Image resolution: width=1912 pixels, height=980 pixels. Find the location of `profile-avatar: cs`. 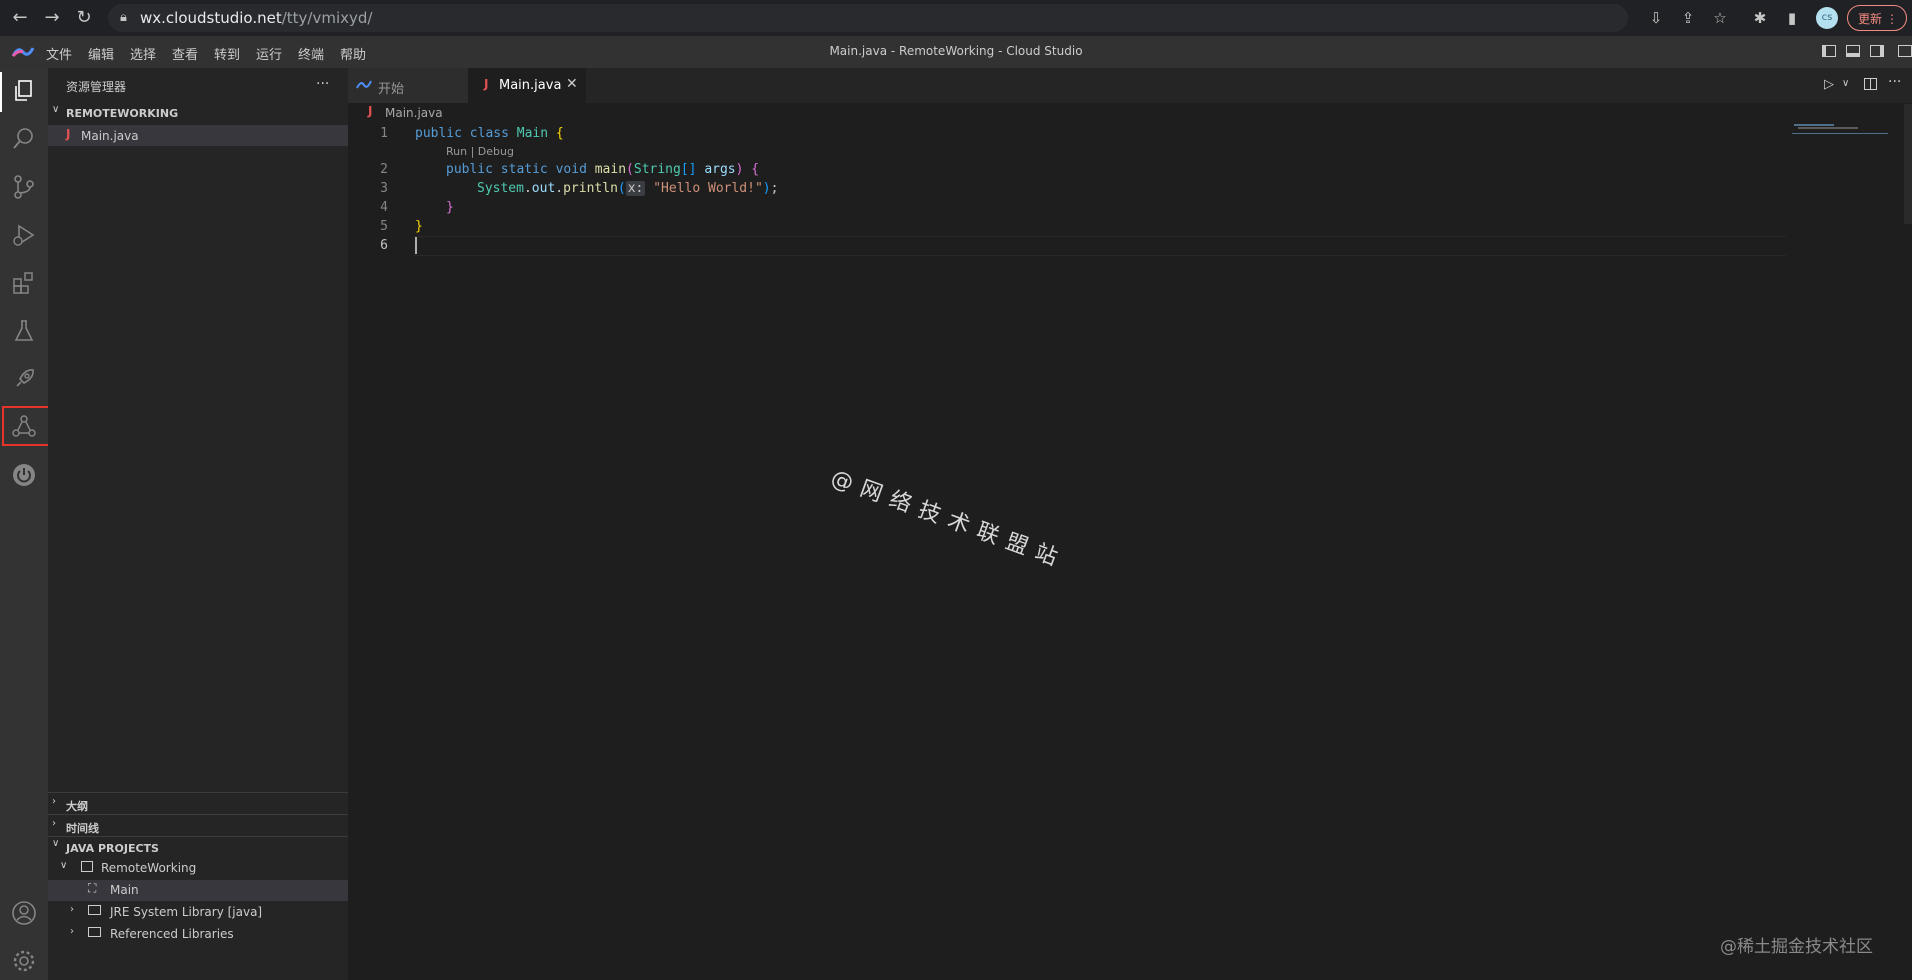

profile-avatar: cs is located at coordinates (1827, 18).